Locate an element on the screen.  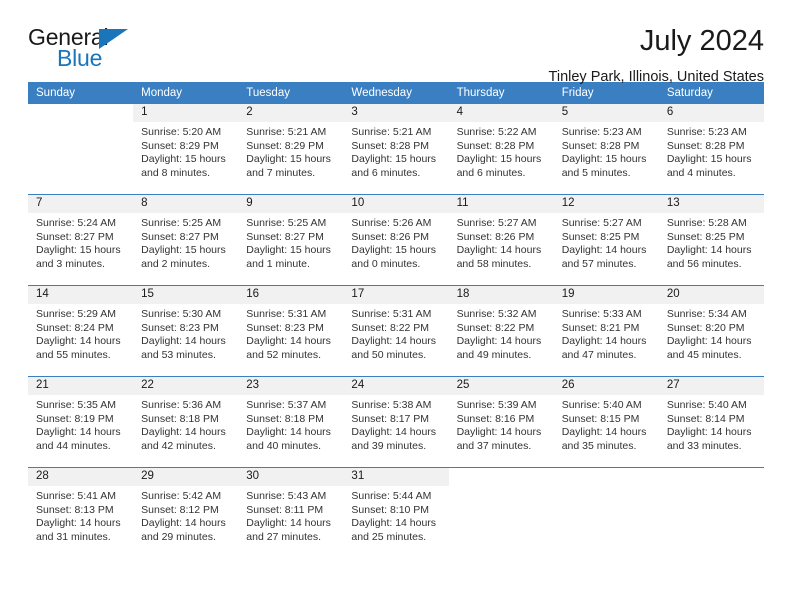
daylight-duration-line2: and 6 minutes. is located at coordinates (491, 172).